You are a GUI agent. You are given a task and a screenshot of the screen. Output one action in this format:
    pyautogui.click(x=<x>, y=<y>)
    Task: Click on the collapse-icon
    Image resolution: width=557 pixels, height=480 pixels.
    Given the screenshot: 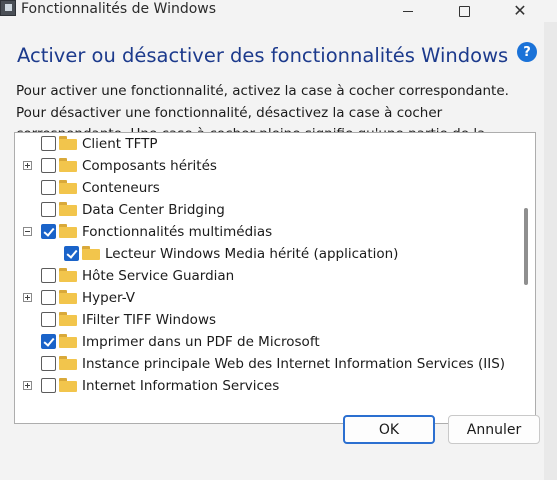 What is the action you would take?
    pyautogui.click(x=27, y=231)
    